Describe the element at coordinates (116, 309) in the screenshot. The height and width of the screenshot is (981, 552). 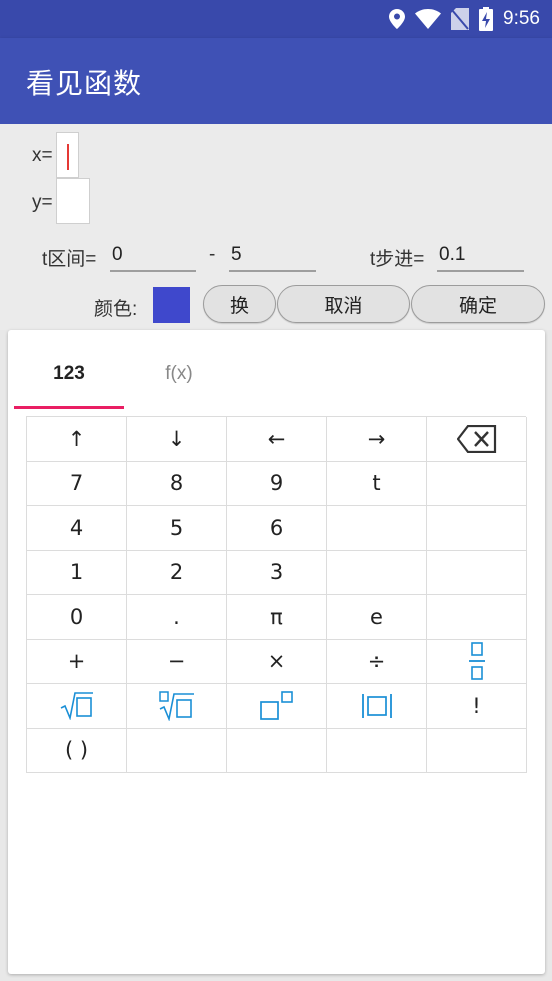
I see `color-label: 颜色:` at that location.